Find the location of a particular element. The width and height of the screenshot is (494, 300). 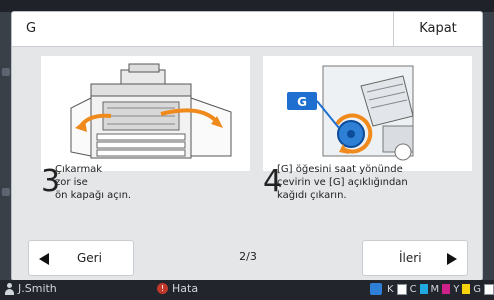

ink-label-g: G is located at coordinates (477, 289).